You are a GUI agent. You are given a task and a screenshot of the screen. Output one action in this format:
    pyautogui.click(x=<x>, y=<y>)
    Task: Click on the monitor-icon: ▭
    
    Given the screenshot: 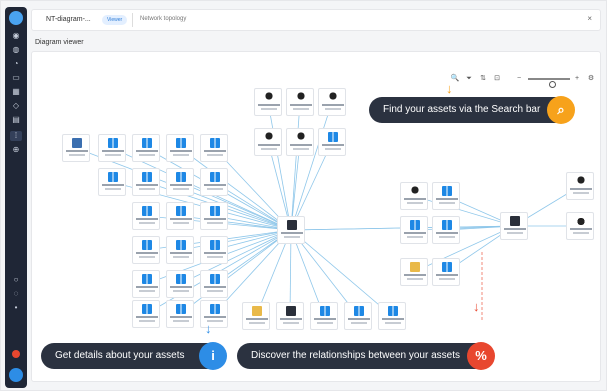 What is the action you would take?
    pyautogui.click(x=16, y=78)
    